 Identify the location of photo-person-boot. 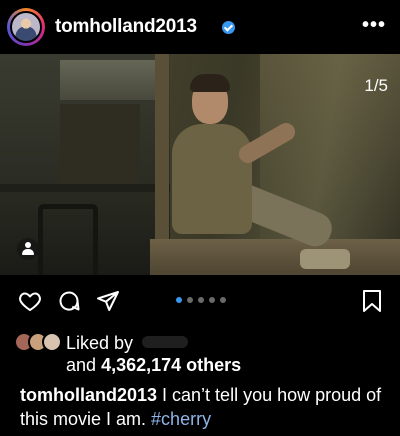
(325, 259).